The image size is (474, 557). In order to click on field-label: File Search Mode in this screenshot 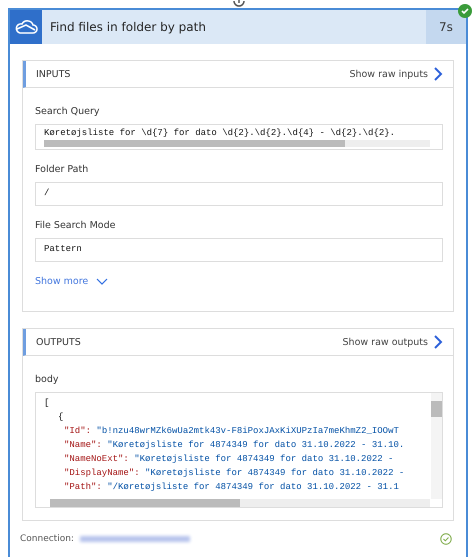, I will do `click(75, 225)`.